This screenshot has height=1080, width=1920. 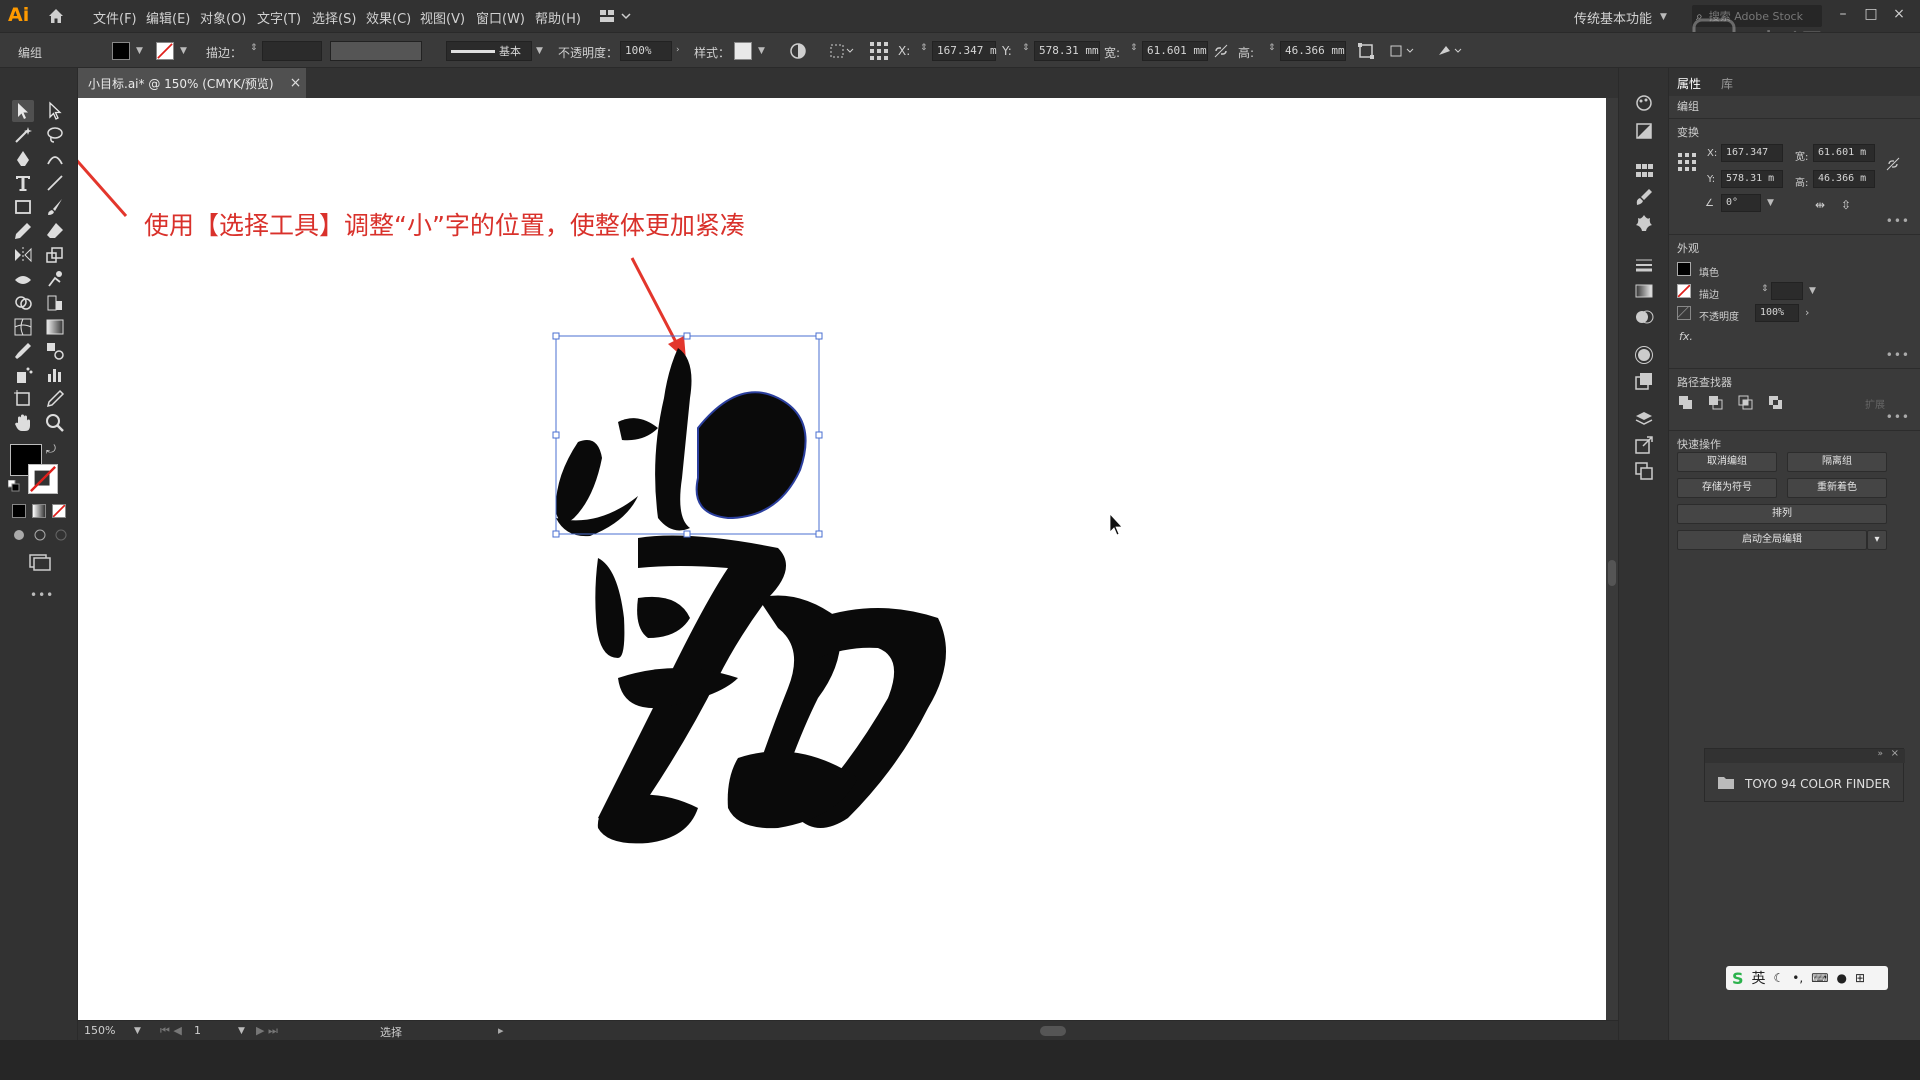 I want to click on puppet-warp-tool-icon, so click(x=55, y=279).